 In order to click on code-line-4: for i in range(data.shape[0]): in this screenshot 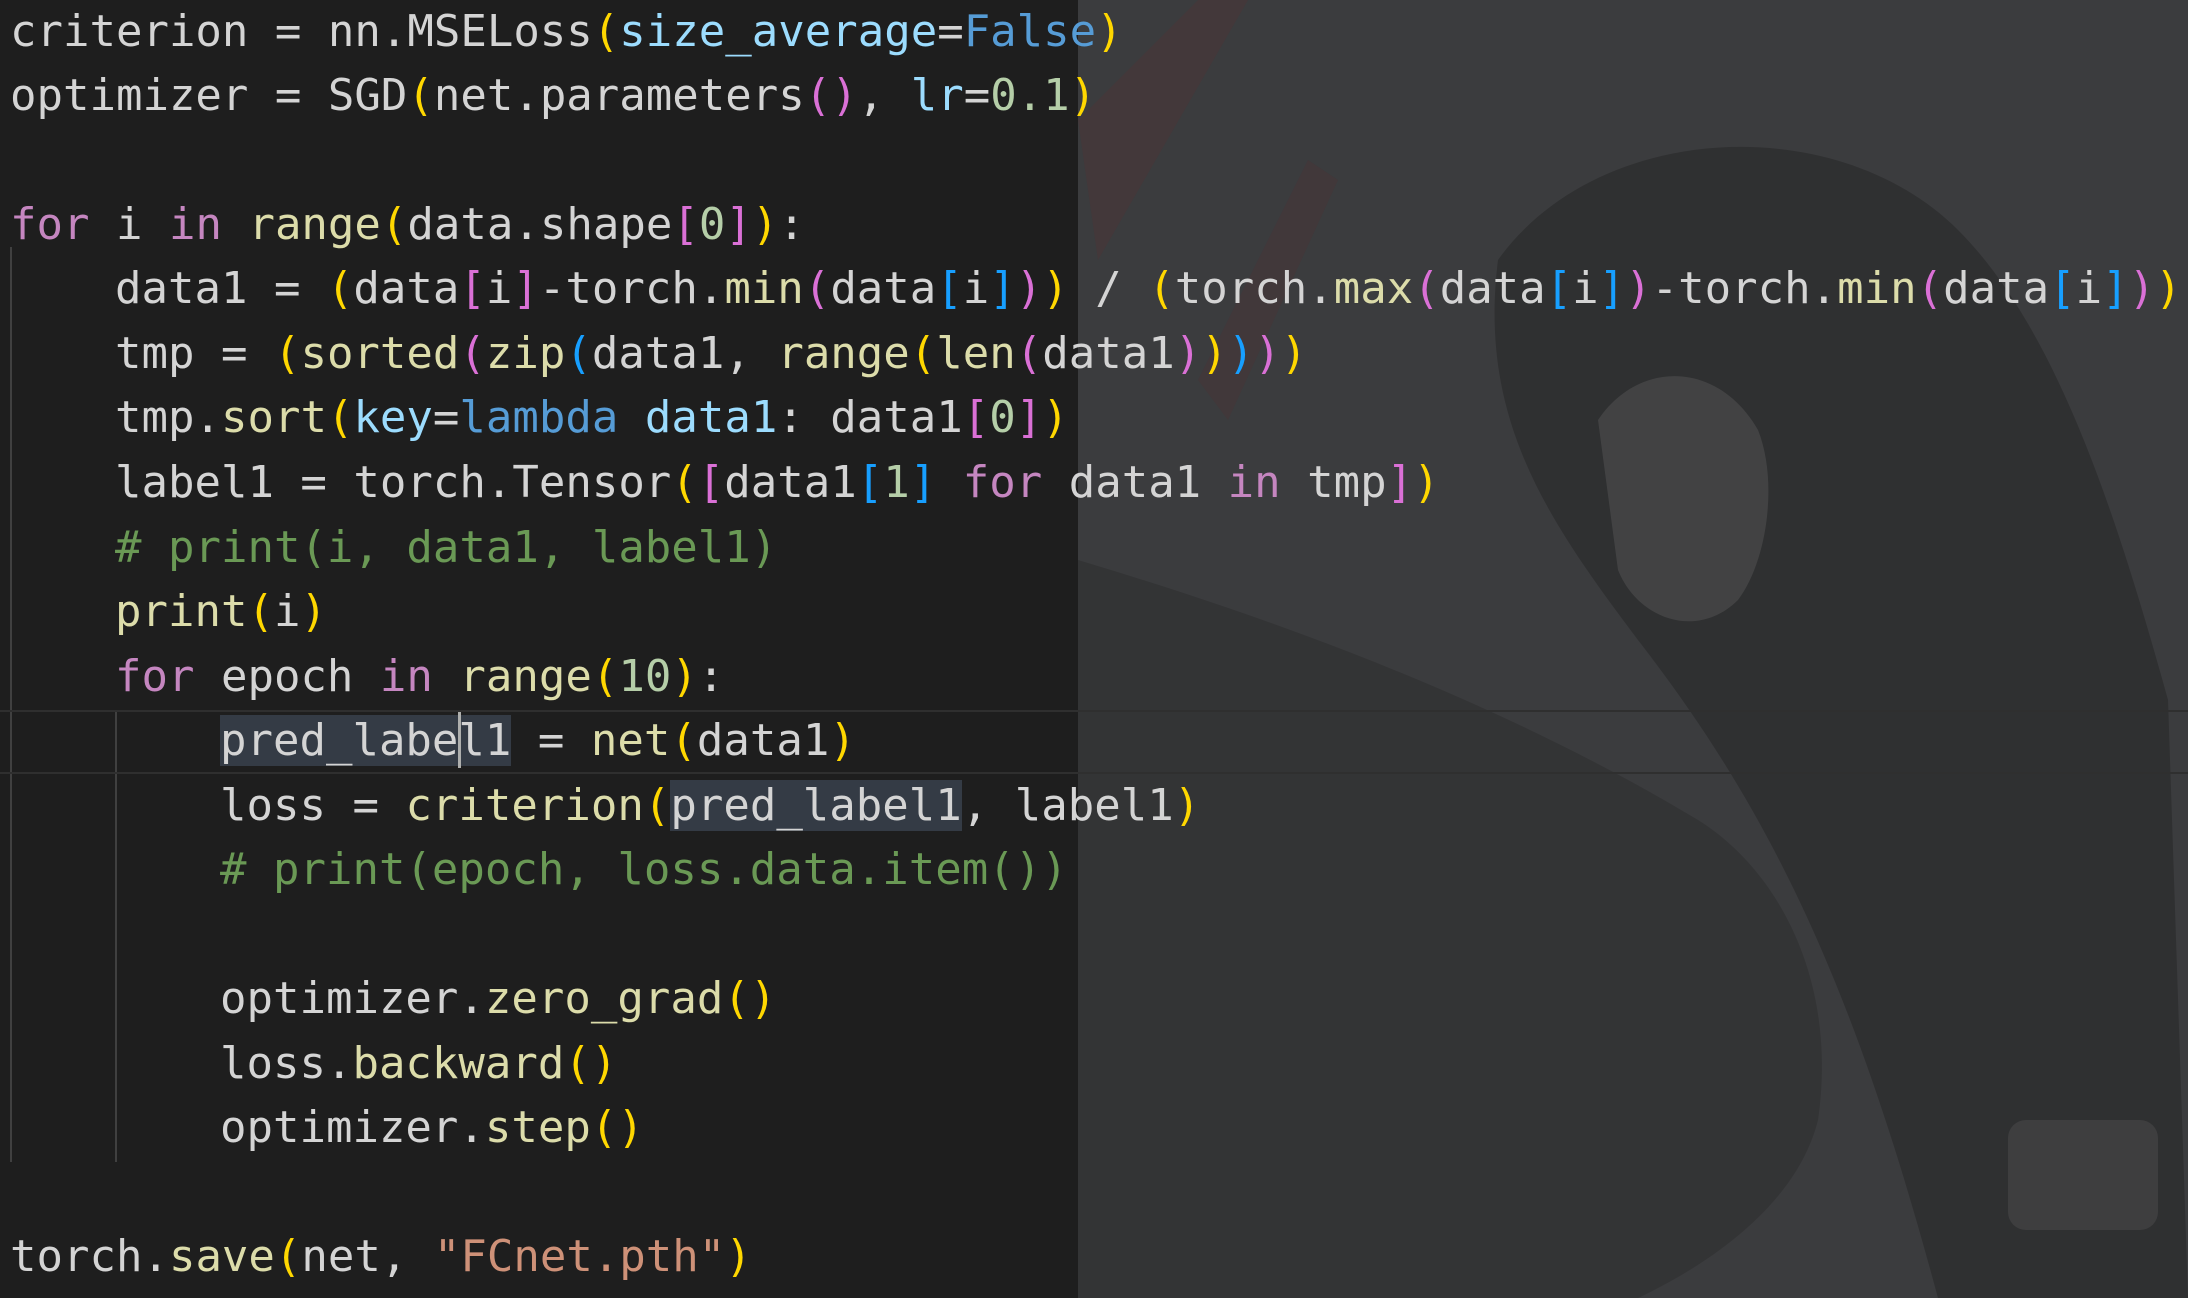, I will do `click(407, 225)`.